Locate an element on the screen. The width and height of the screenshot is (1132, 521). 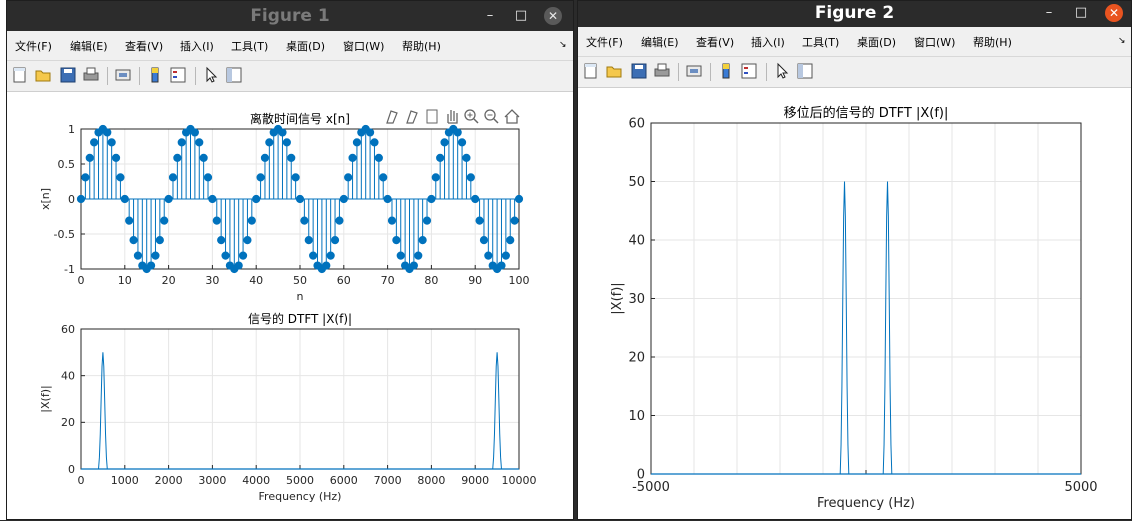
chart-title: 离散时间信号 x[n] is located at coordinates (300, 118).